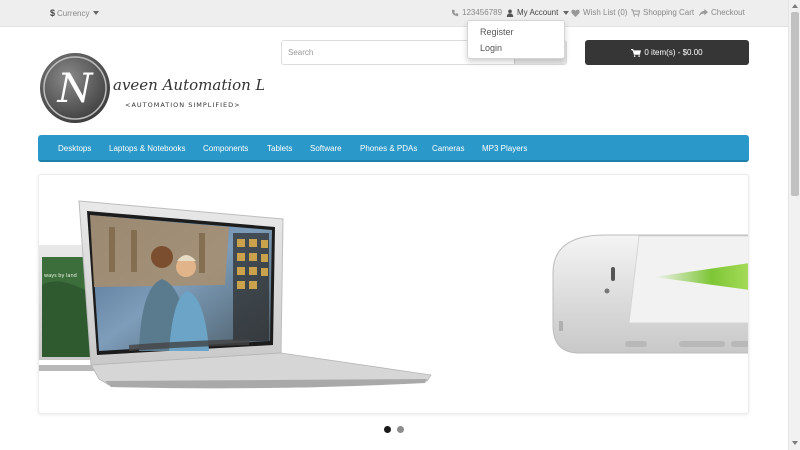  I want to click on cart-total-label: 0 item(s) - $0.00, so click(673, 52).